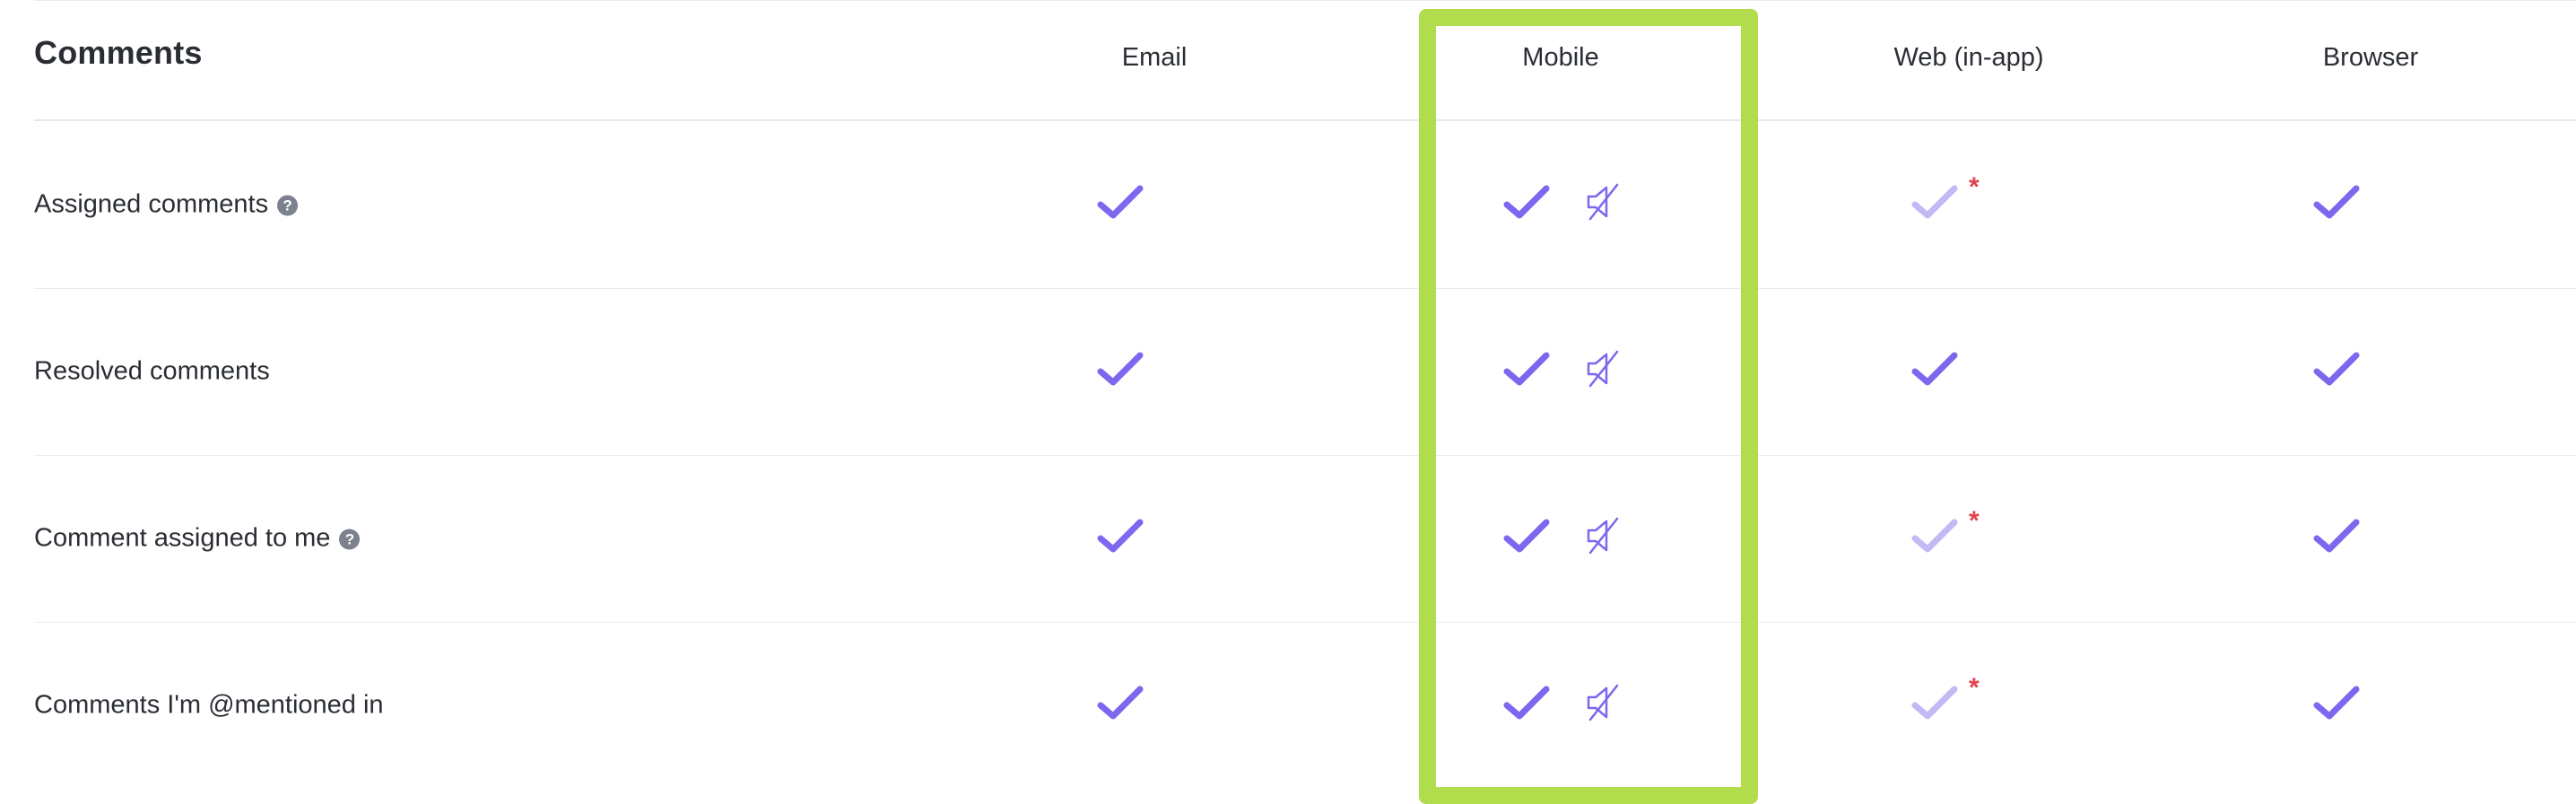 The image size is (2576, 804). Describe the element at coordinates (118, 53) in the screenshot. I see `section-title: Comments` at that location.